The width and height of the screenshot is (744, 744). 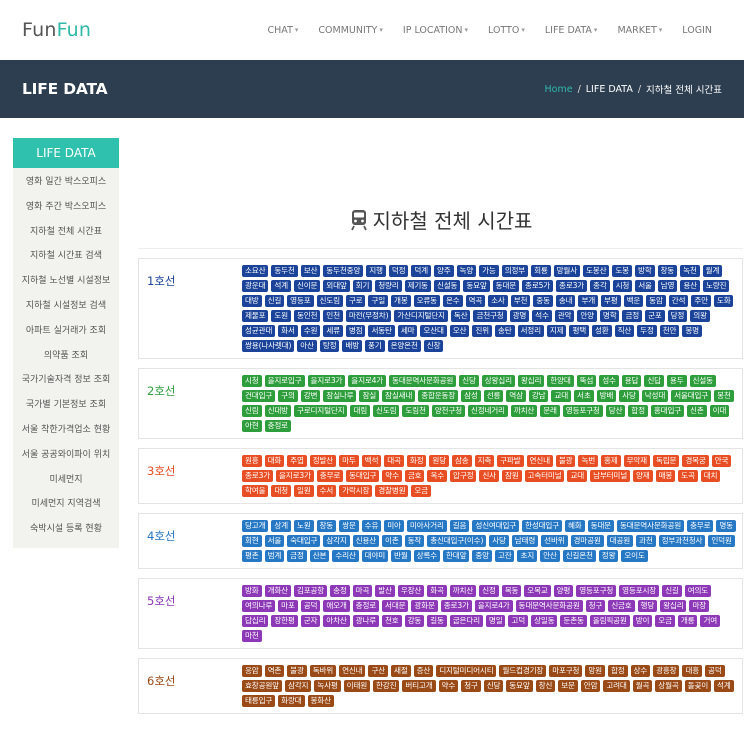 I want to click on station-button: 신림, so click(x=252, y=411).